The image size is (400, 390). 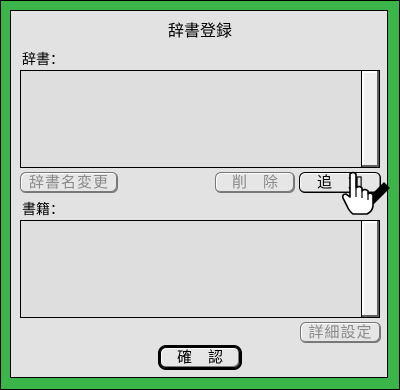 What do you see at coordinates (200, 357) in the screenshot?
I see `confirm-button: 確認` at bounding box center [200, 357].